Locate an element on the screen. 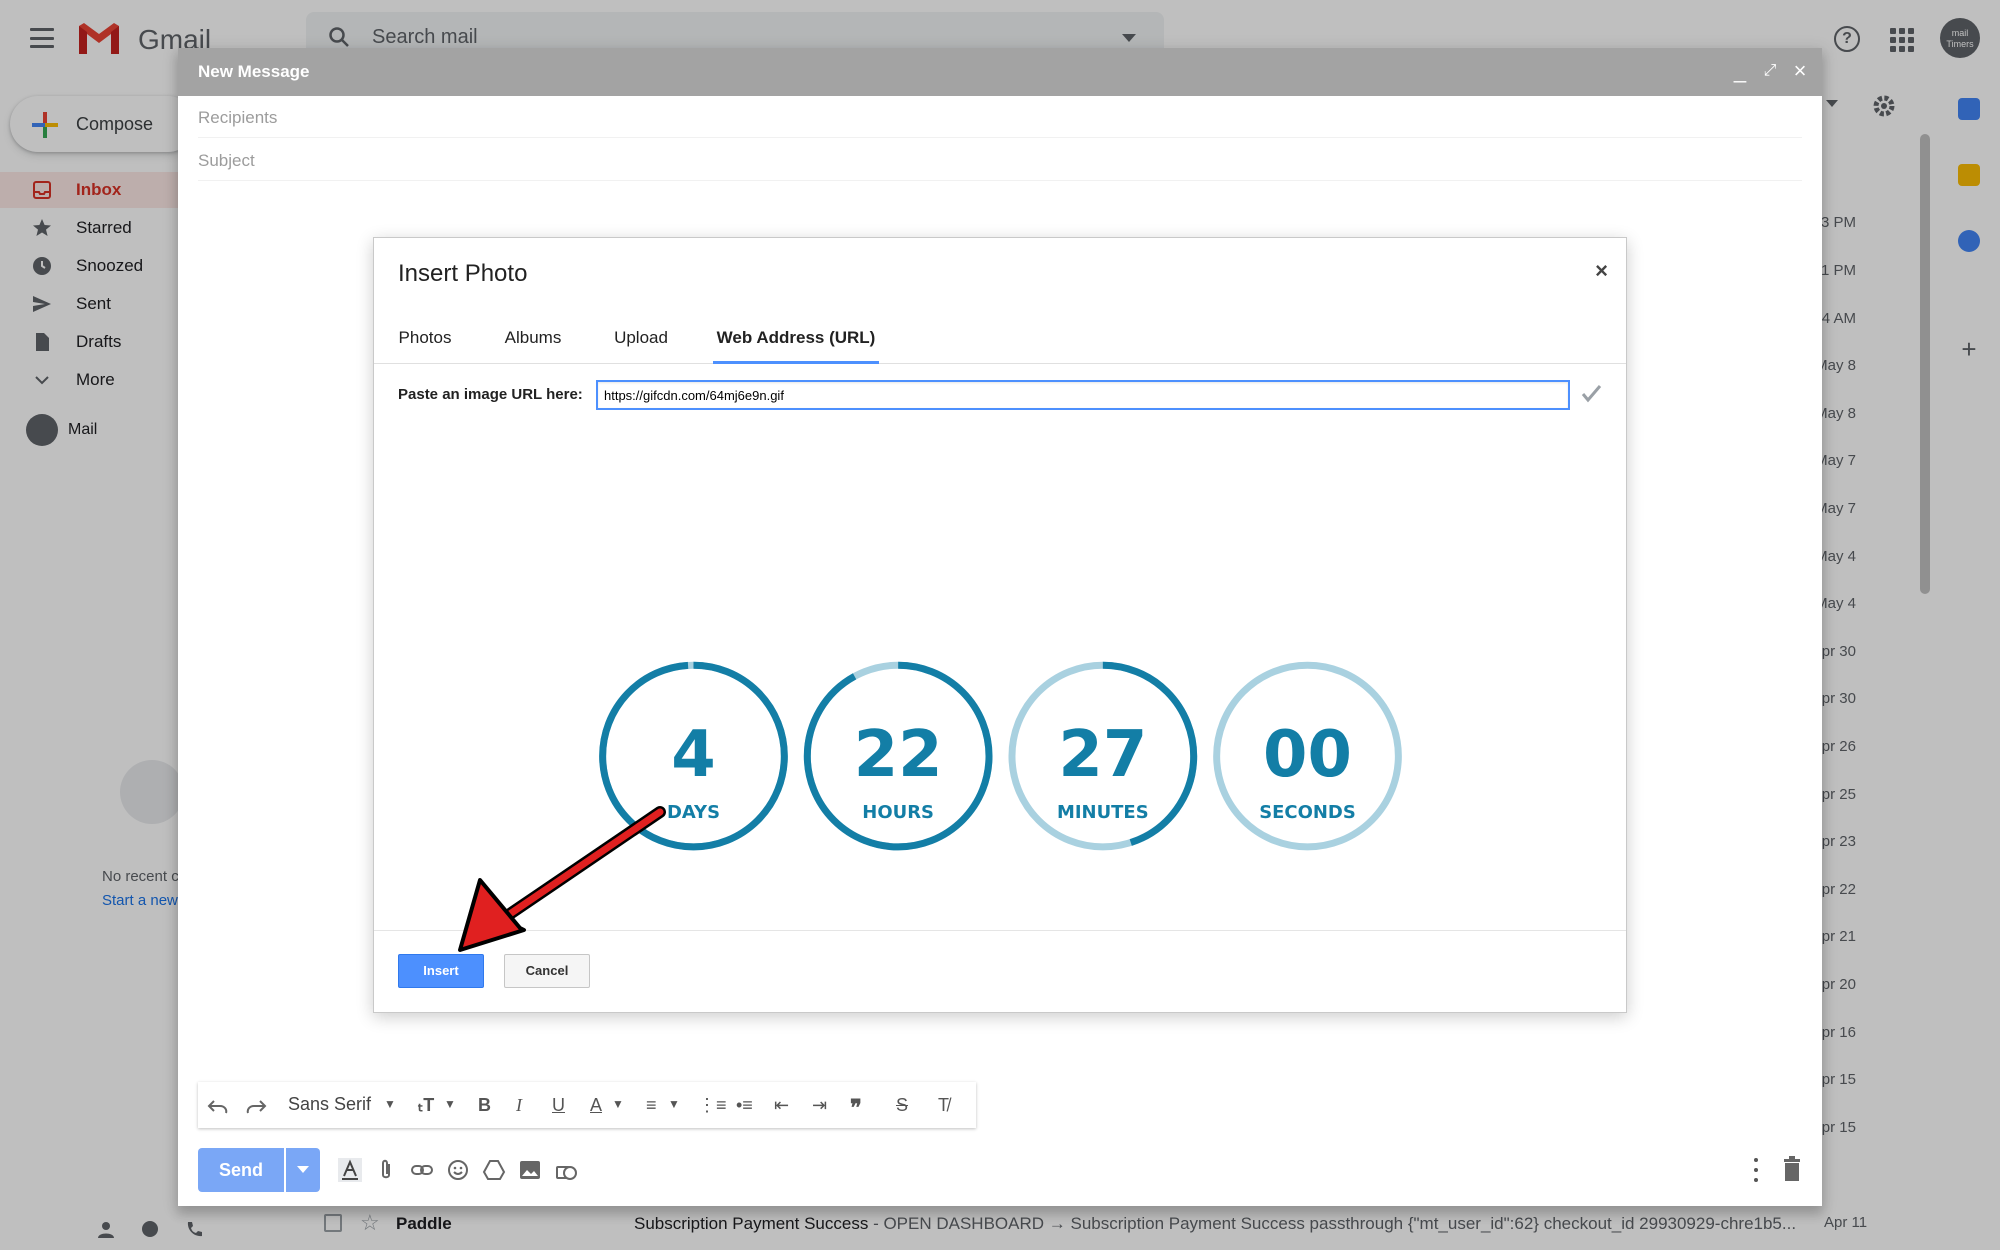 The width and height of the screenshot is (2000, 1250). url-field-label: Paste an image URL here: is located at coordinates (490, 394).